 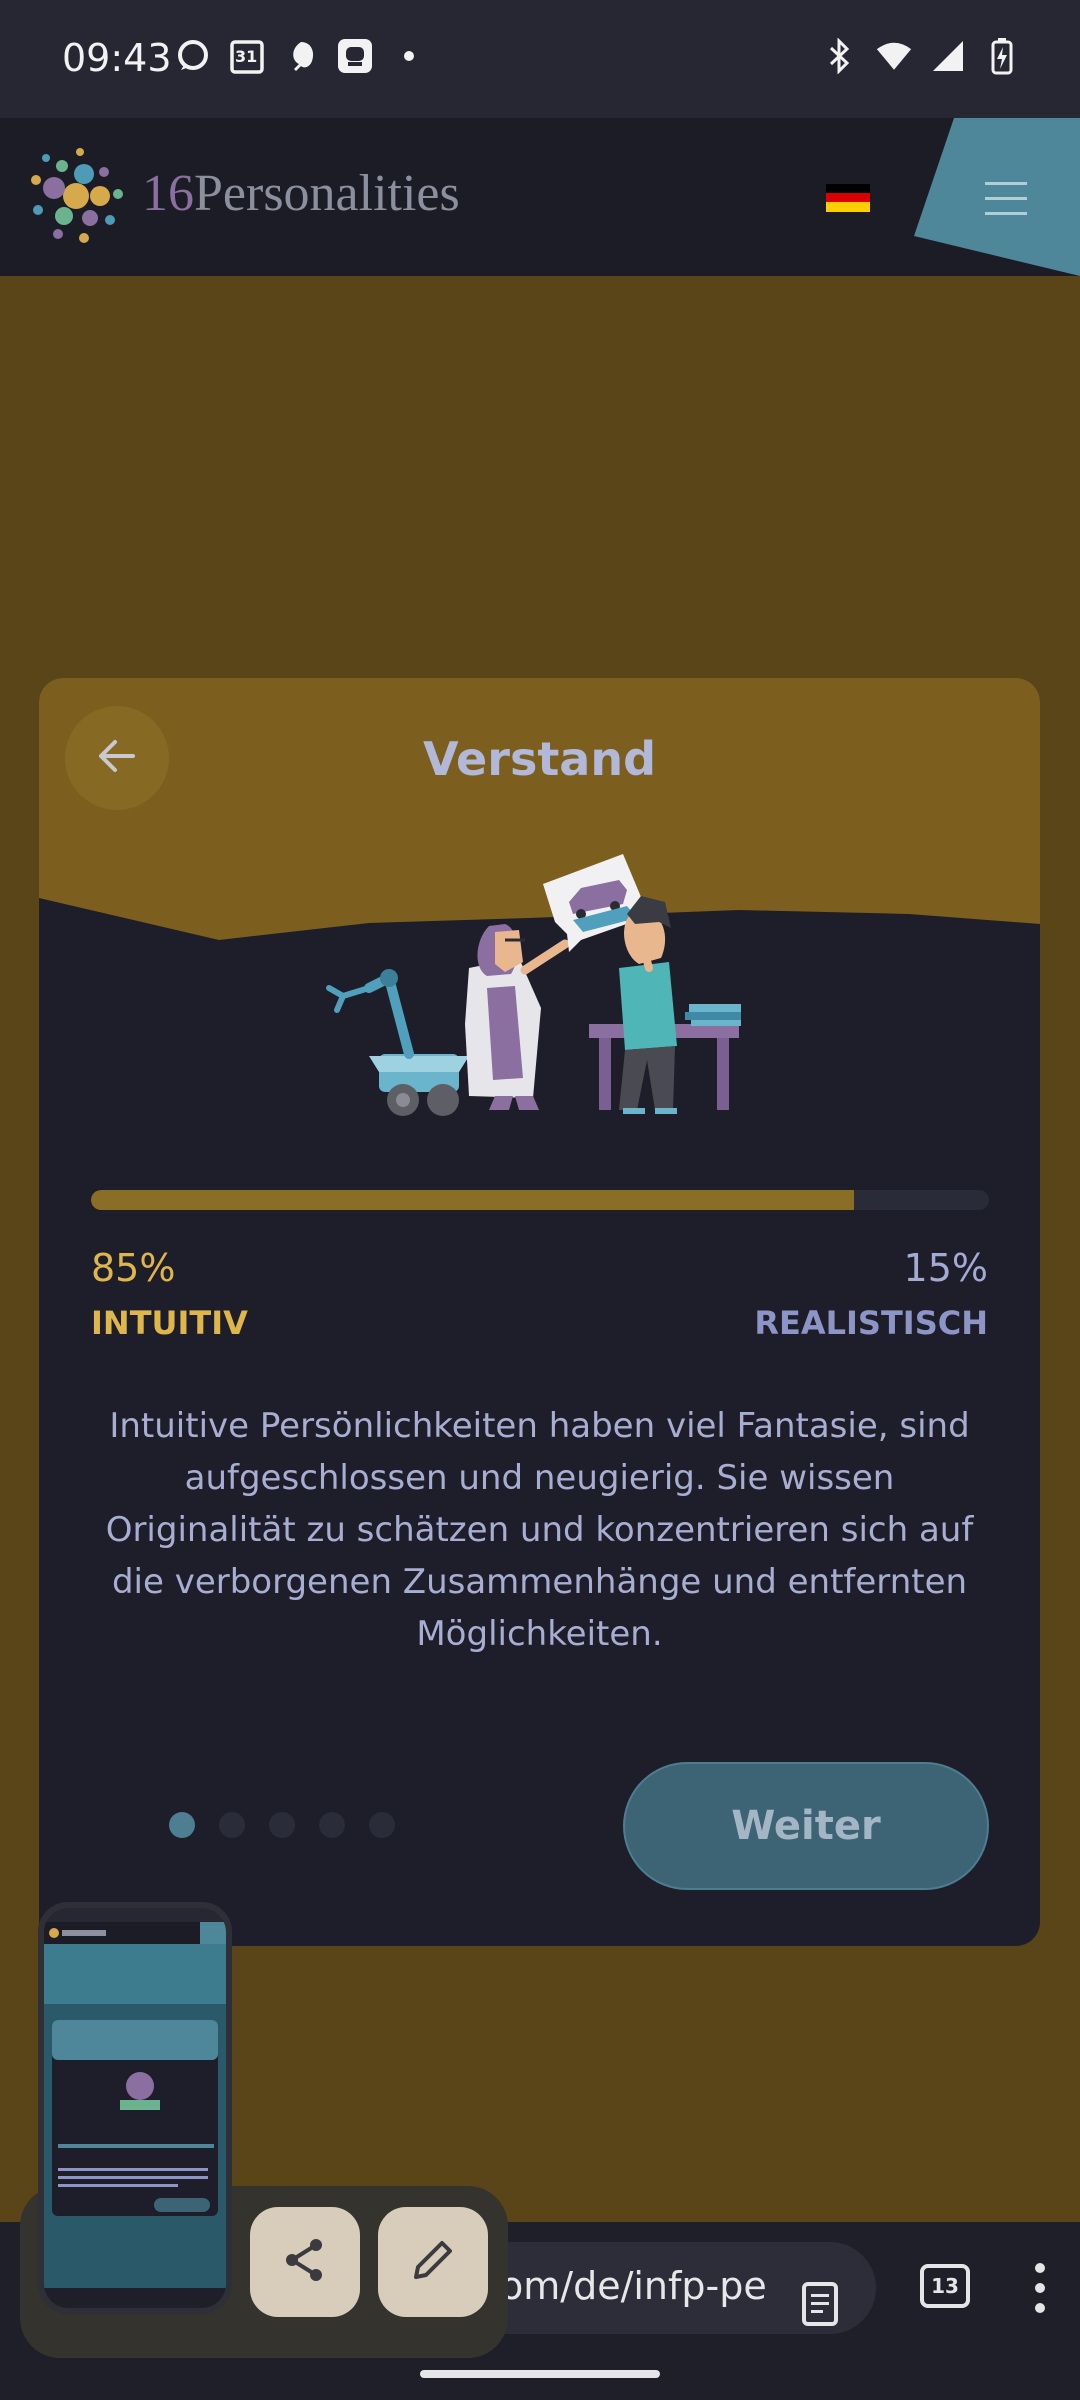 I want to click on share-button, so click(x=305, y=2262).